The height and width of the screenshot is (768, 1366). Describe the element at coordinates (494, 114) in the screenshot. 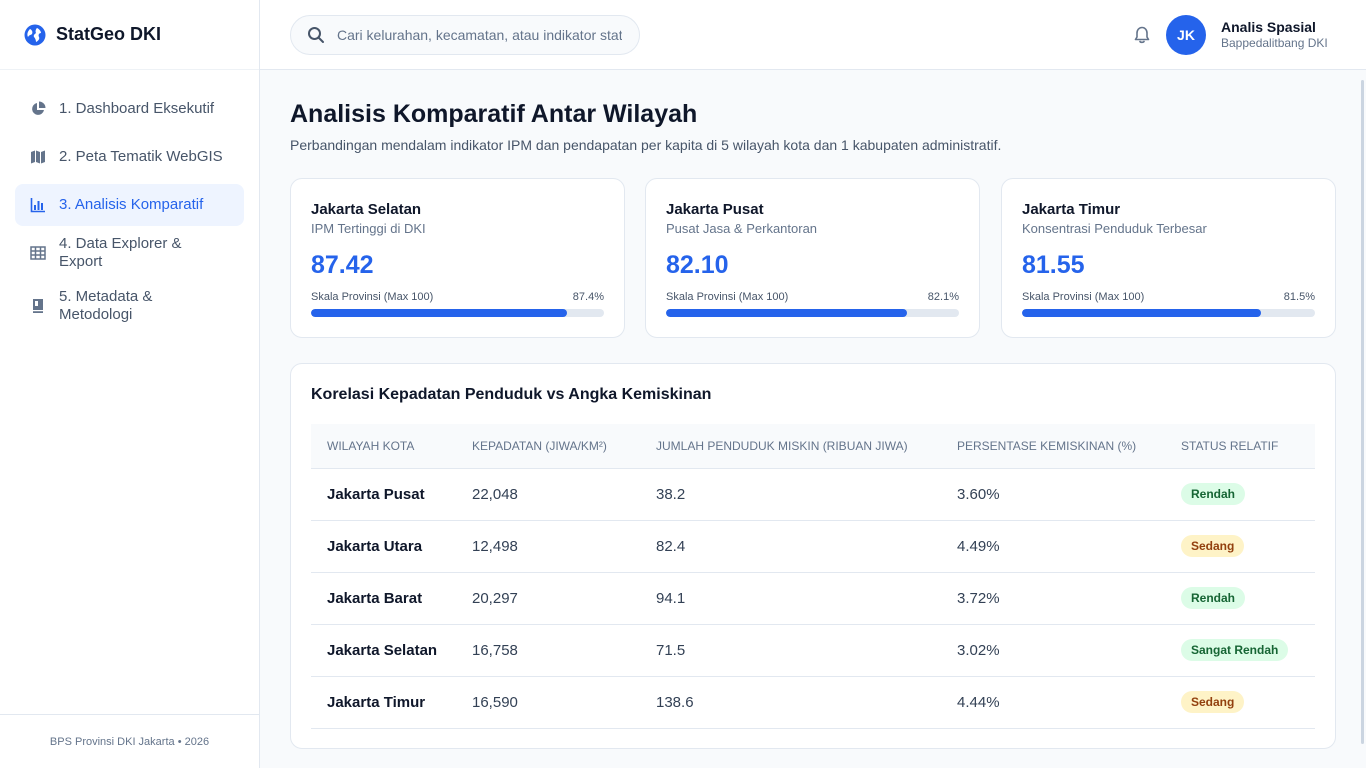

I see `page-title: Analisis Komparatif Antar Wilayah` at that location.